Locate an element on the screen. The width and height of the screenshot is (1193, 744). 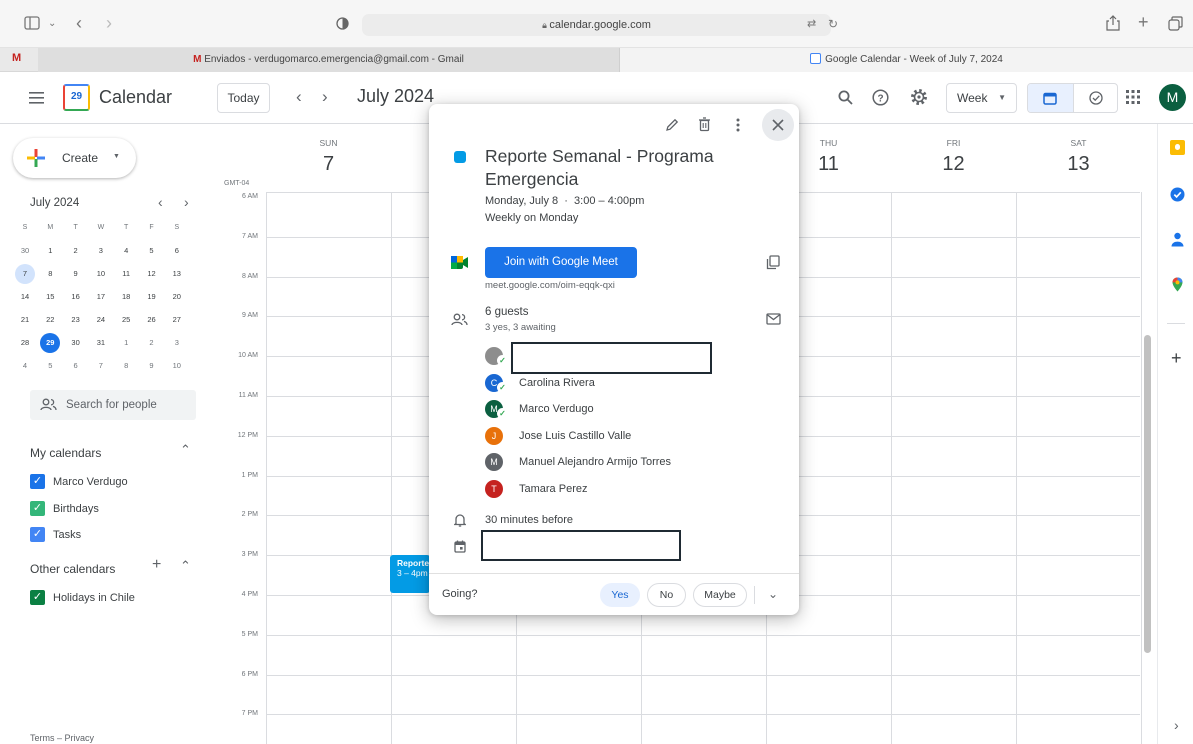
chevron-down-icon: ⌄ is located at coordinates (52, 24).